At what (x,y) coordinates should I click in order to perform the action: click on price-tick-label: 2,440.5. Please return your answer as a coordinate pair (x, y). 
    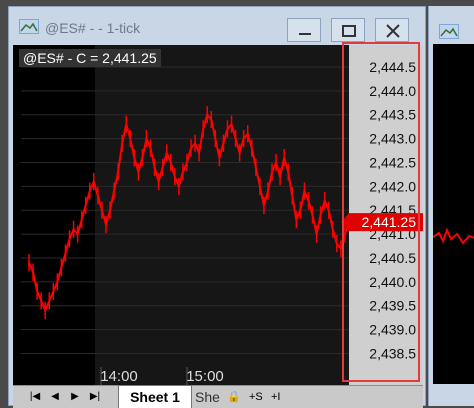
    Looking at the image, I should click on (392, 258).